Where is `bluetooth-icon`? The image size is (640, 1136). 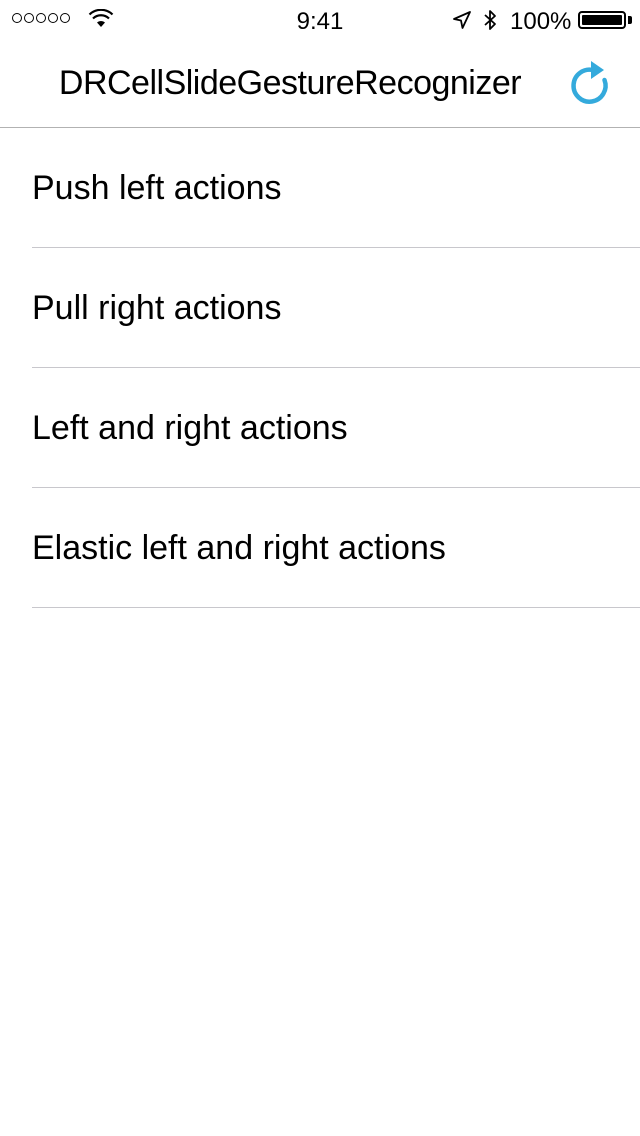
bluetooth-icon is located at coordinates (490, 20).